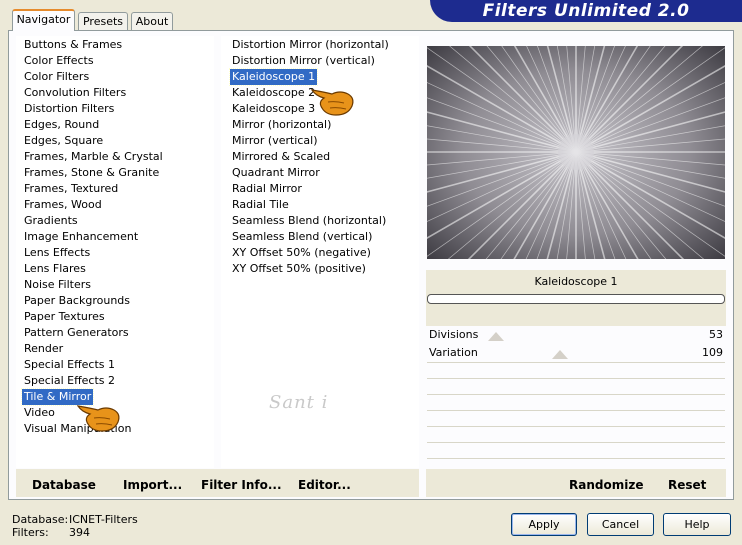 This screenshot has height=545, width=742. I want to click on category-item: Paper Backgrounds, so click(77, 301).